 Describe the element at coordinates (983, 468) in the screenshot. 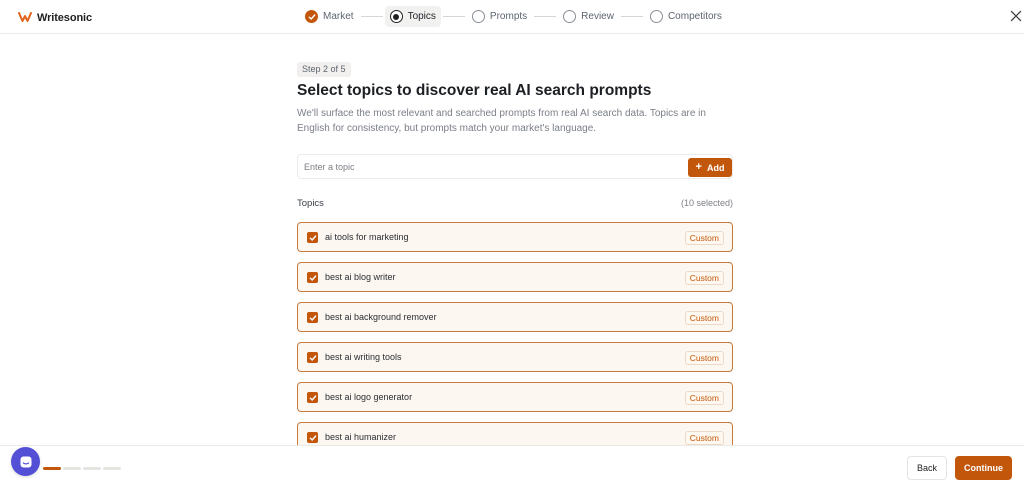

I see `continue-button: Continue` at that location.